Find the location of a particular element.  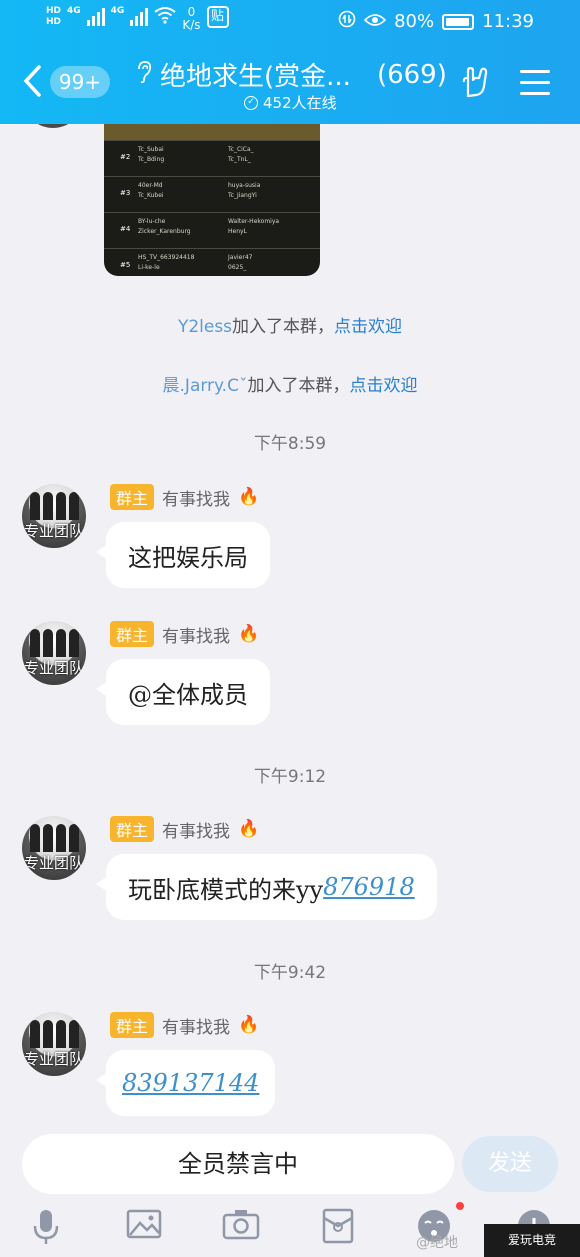

system-message: 晨.⁠⁠Jarry.Cˇ加入了本群，点击欢迎 is located at coordinates (290, 383).